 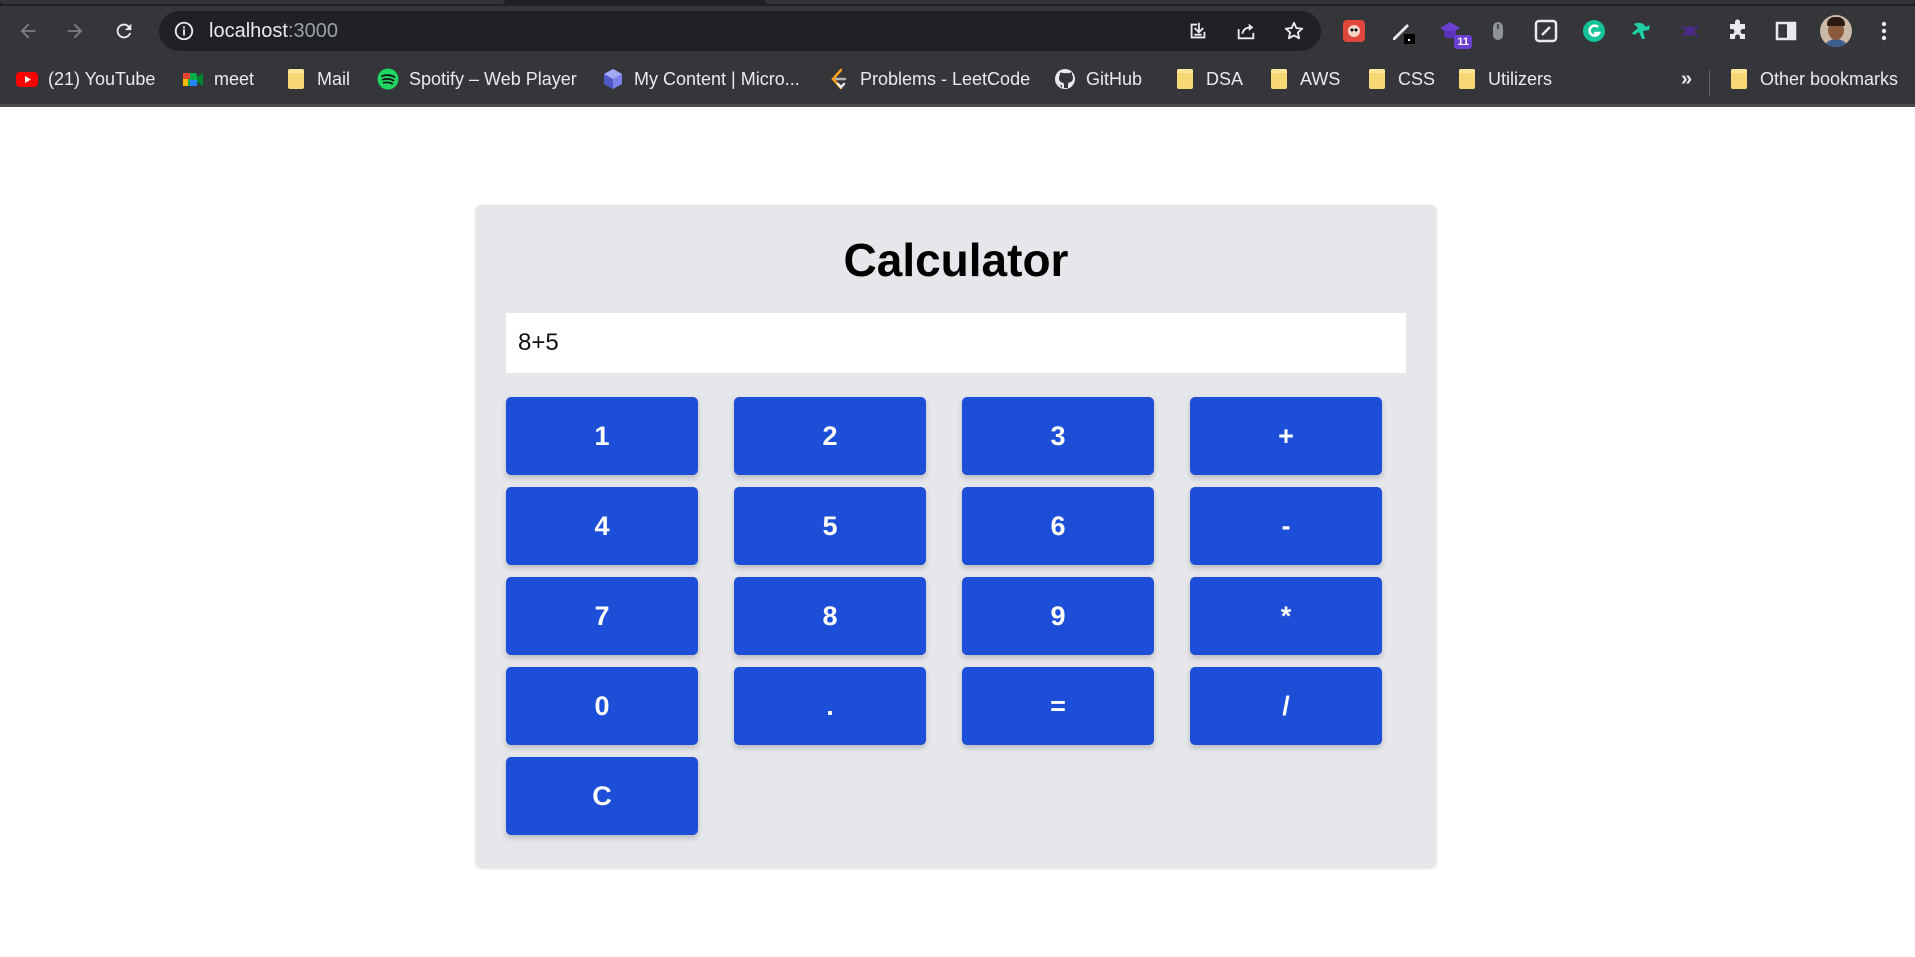 What do you see at coordinates (1065, 79) in the screenshot?
I see `github-icon` at bounding box center [1065, 79].